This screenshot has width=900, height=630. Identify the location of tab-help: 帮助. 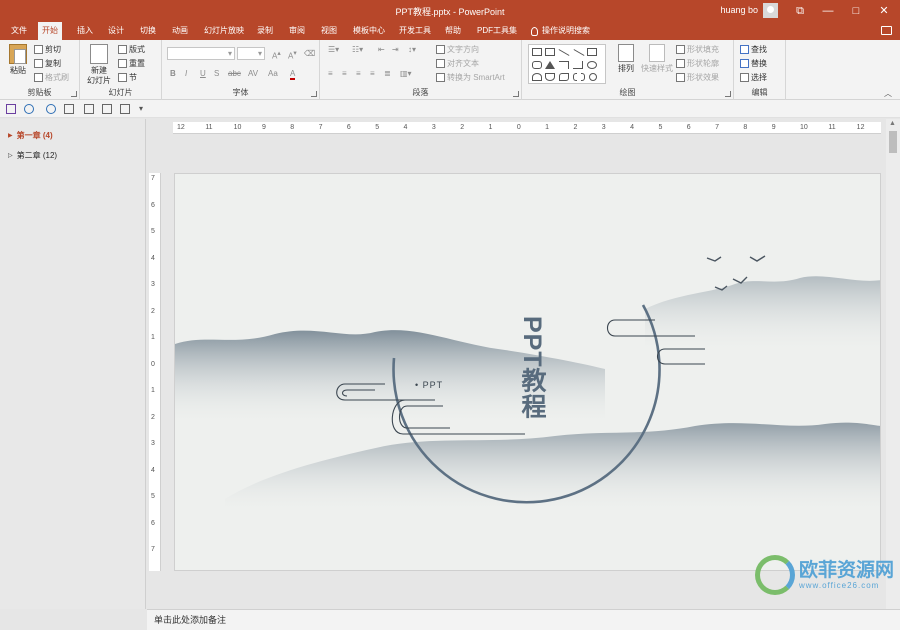
(453, 31).